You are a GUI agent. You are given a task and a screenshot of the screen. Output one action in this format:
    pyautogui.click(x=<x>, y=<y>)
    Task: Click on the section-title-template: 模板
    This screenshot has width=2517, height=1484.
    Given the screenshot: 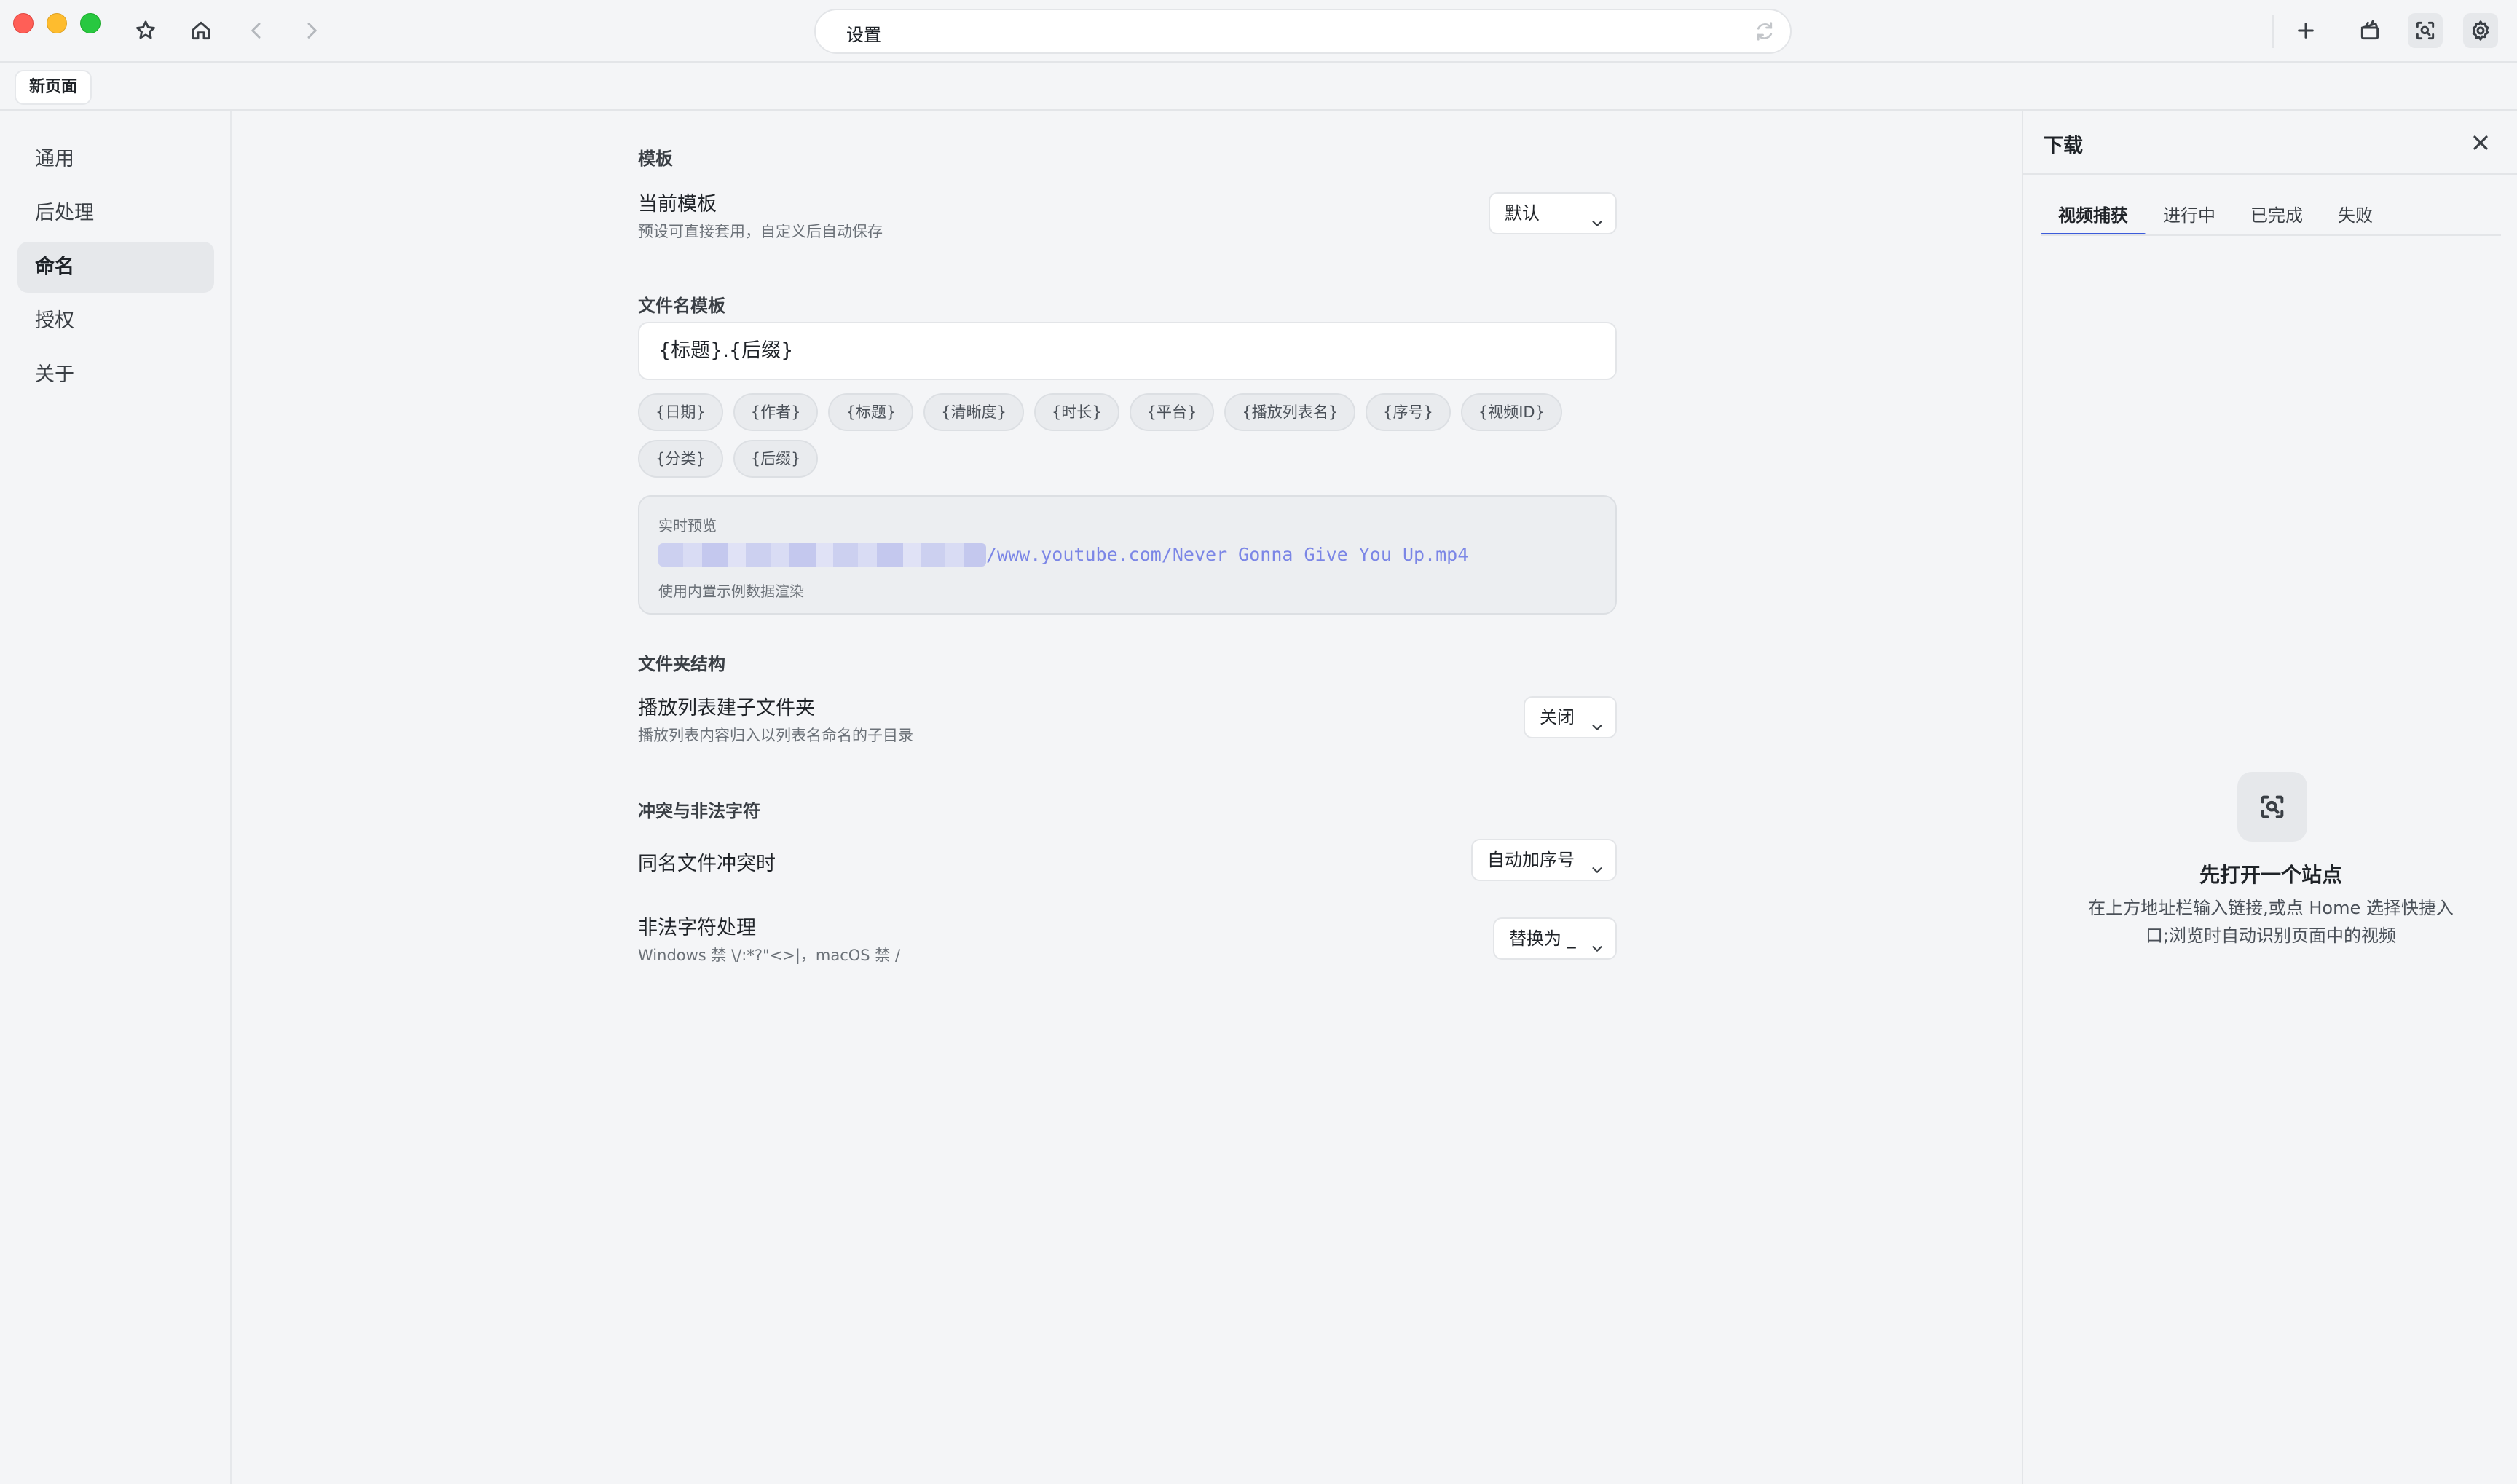 What is the action you would take?
    pyautogui.click(x=656, y=159)
    